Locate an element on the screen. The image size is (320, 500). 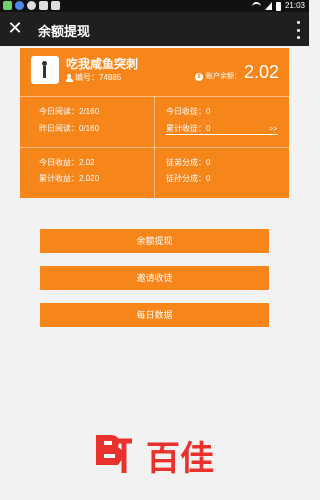
download-notification-icon is located at coordinates (55, 5).